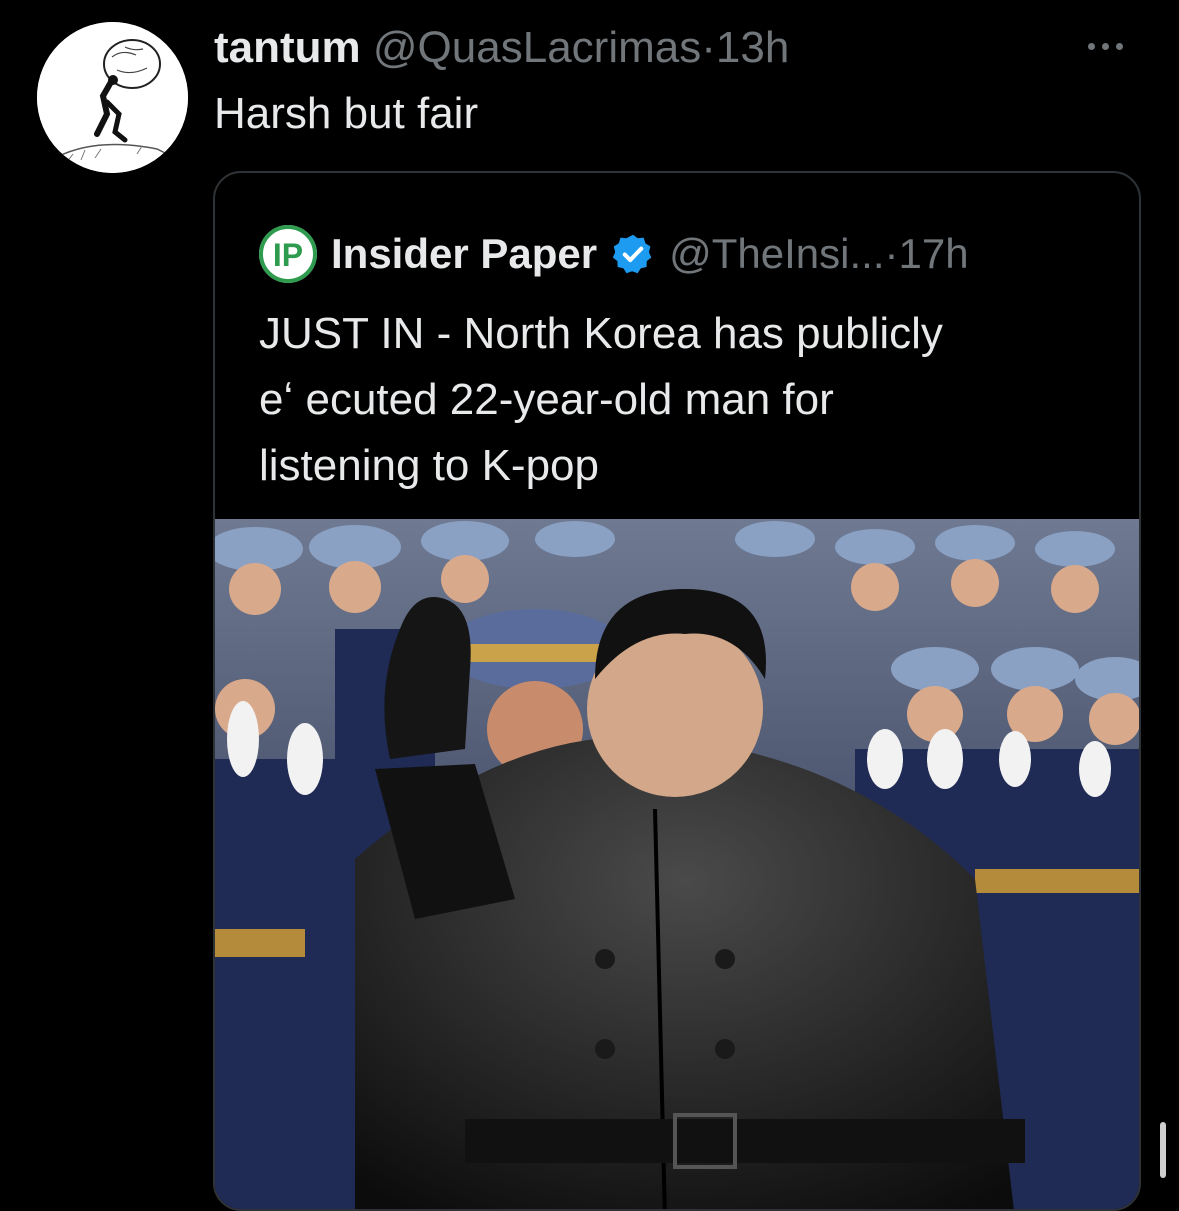 The image size is (1179, 1211). Describe the element at coordinates (346, 113) in the screenshot. I see `tweet-text: Harsh but fair` at that location.